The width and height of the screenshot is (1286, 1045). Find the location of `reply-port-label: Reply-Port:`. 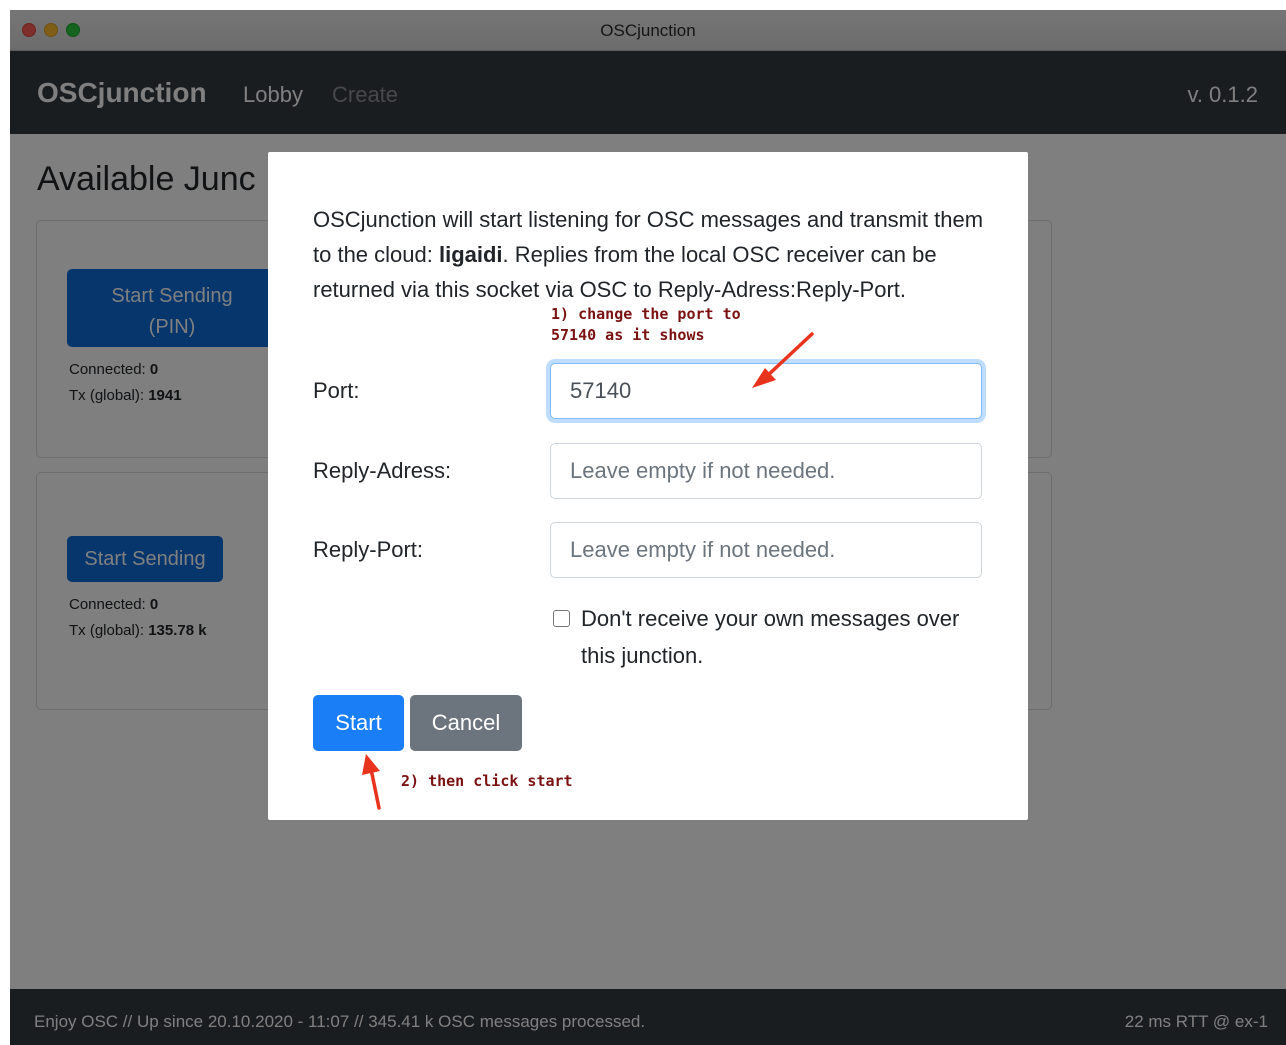

reply-port-label: Reply-Port: is located at coordinates (368, 549).